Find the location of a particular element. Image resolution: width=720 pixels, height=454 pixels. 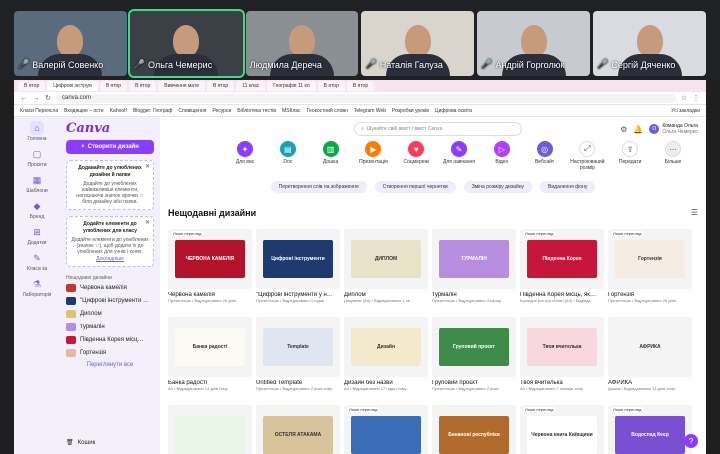

bookmark-link: Blogger: Географ is located at coordinates (152, 111).